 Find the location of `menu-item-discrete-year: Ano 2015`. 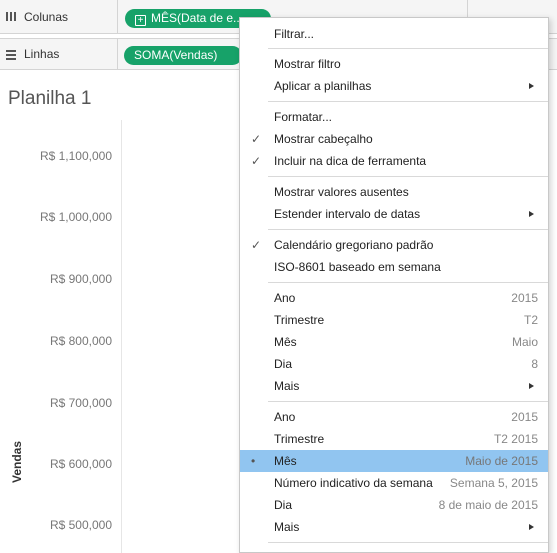

menu-item-discrete-year: Ano 2015 is located at coordinates (394, 298).